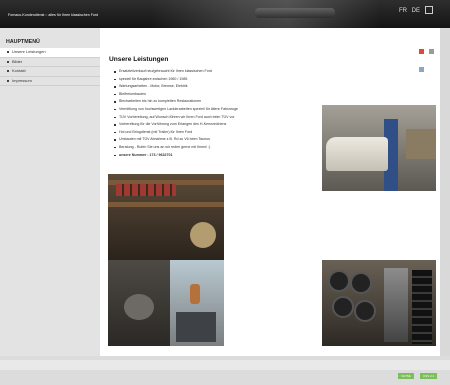  What do you see at coordinates (225, 365) in the screenshot?
I see `footer-bar` at bounding box center [225, 365].